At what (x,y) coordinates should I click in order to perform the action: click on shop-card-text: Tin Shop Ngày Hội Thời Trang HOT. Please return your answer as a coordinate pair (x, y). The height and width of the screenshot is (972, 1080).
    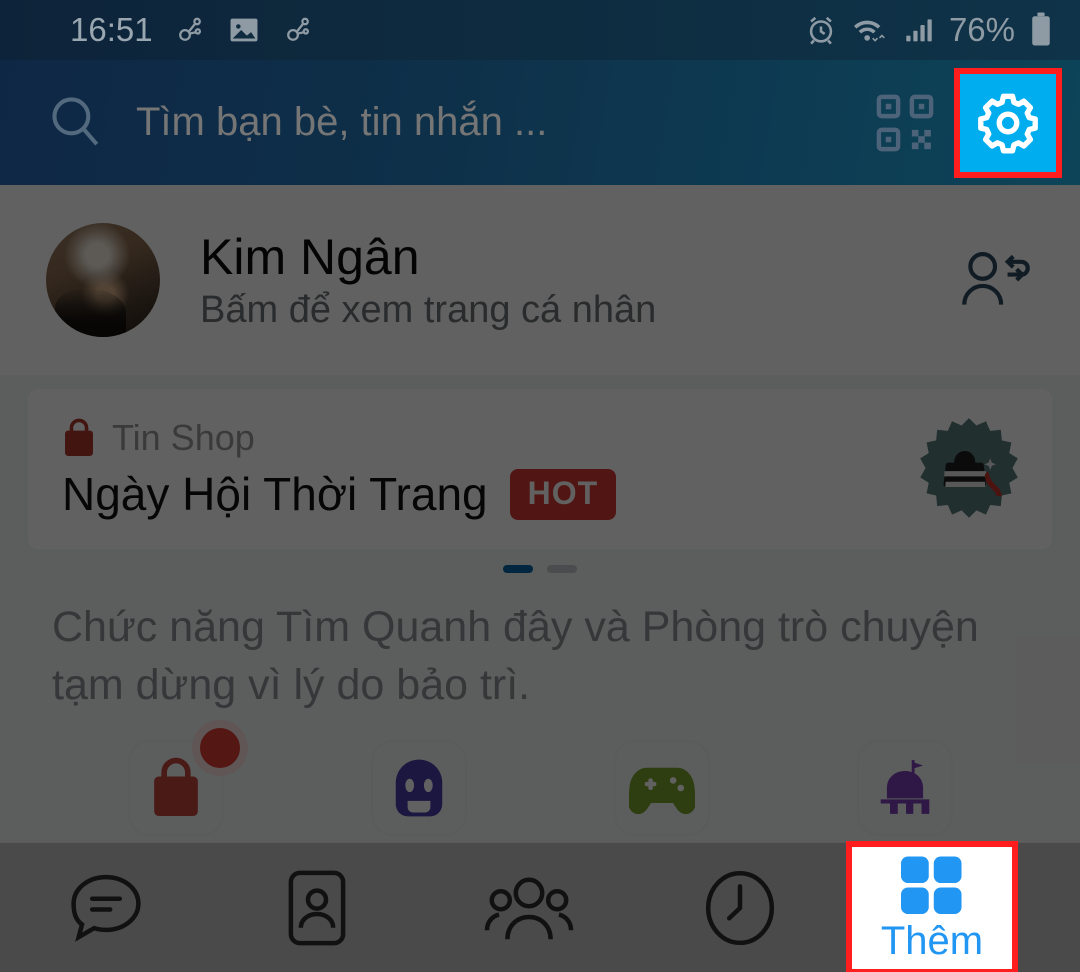
    Looking at the image, I should click on (489, 469).